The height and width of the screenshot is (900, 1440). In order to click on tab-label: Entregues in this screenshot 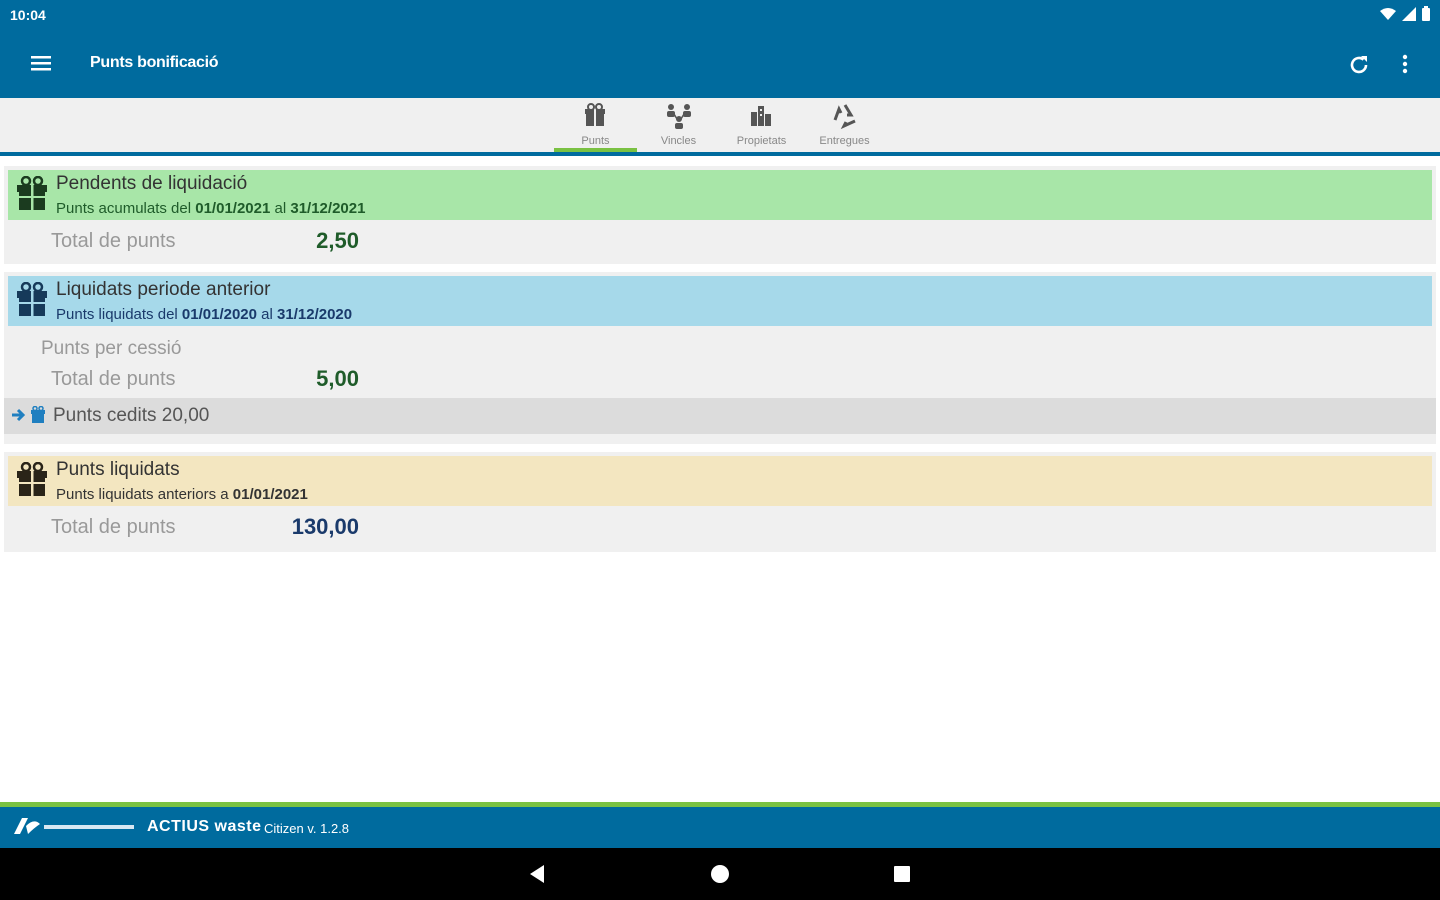, I will do `click(844, 141)`.